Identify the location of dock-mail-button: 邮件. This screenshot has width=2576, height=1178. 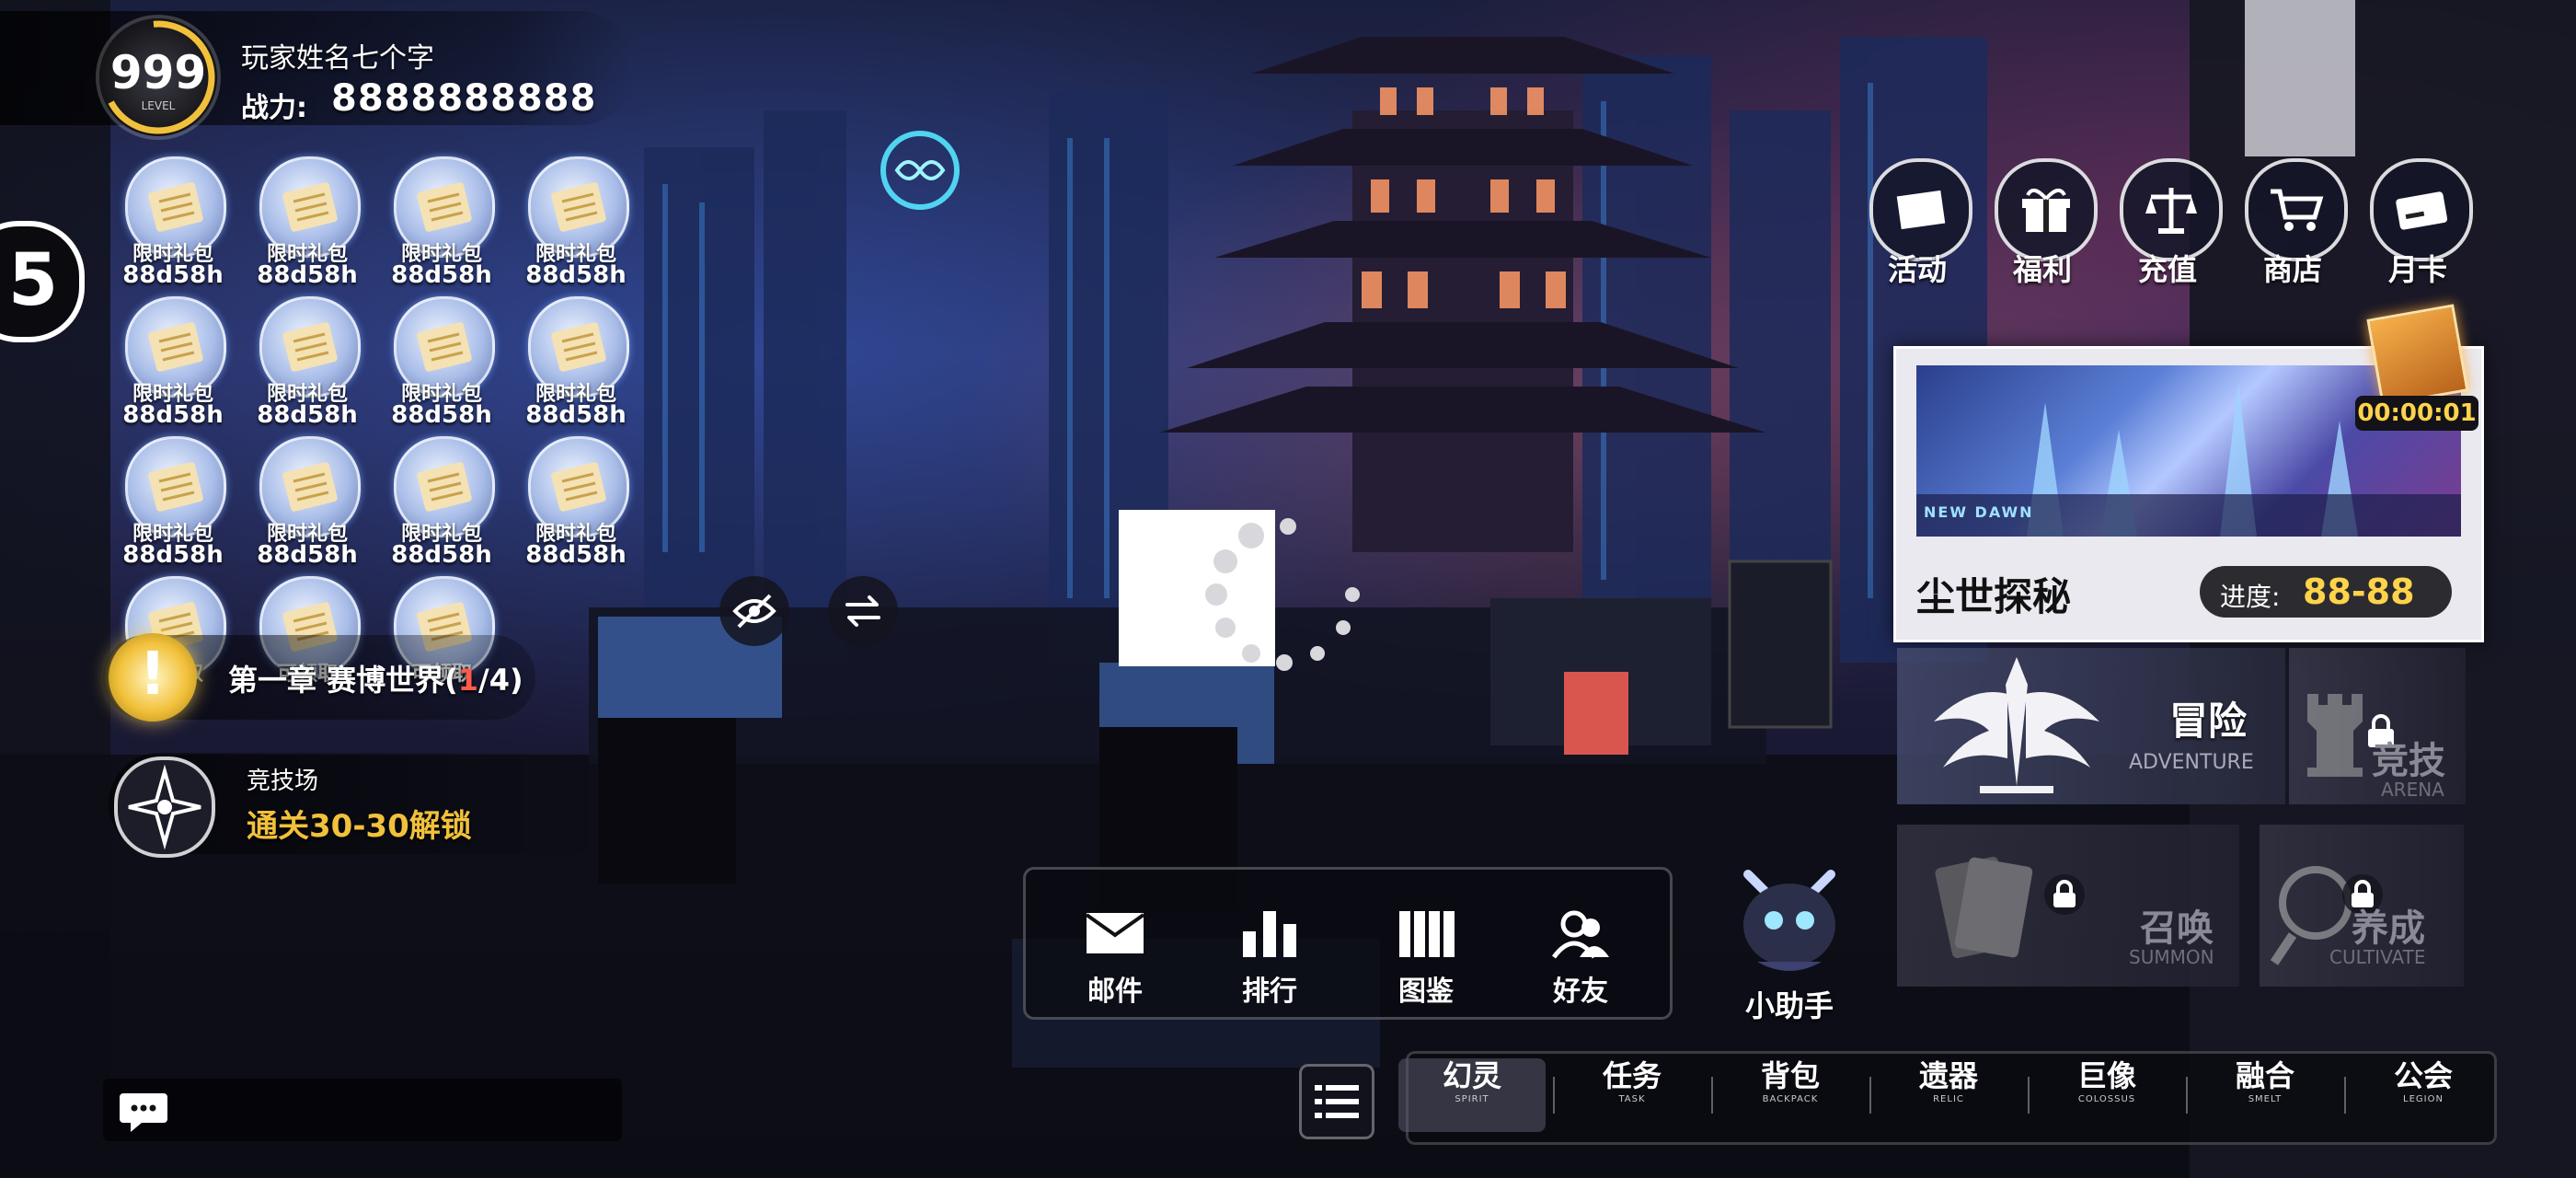
(1115, 958).